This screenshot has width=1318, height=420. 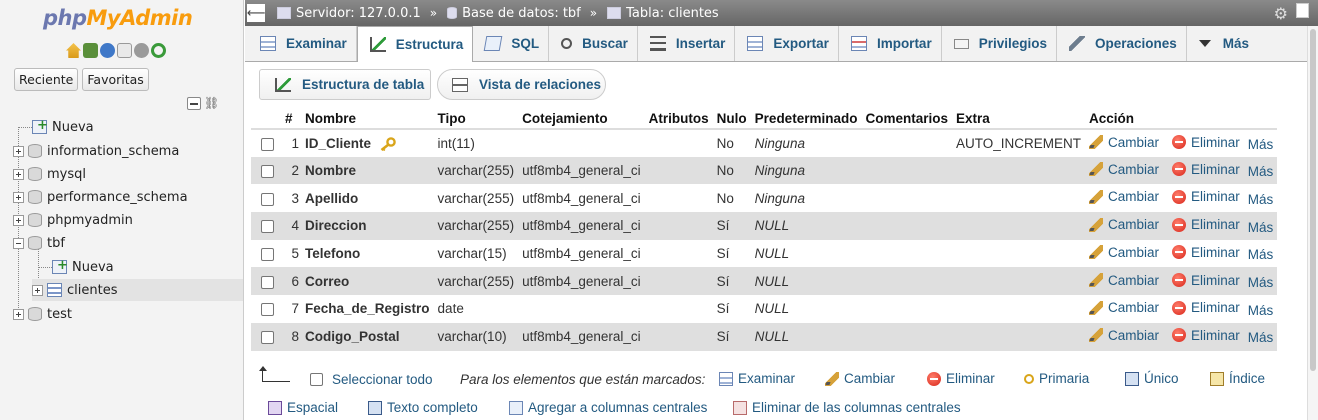 I want to click on bulk-index-button: Índice, so click(x=1237, y=378).